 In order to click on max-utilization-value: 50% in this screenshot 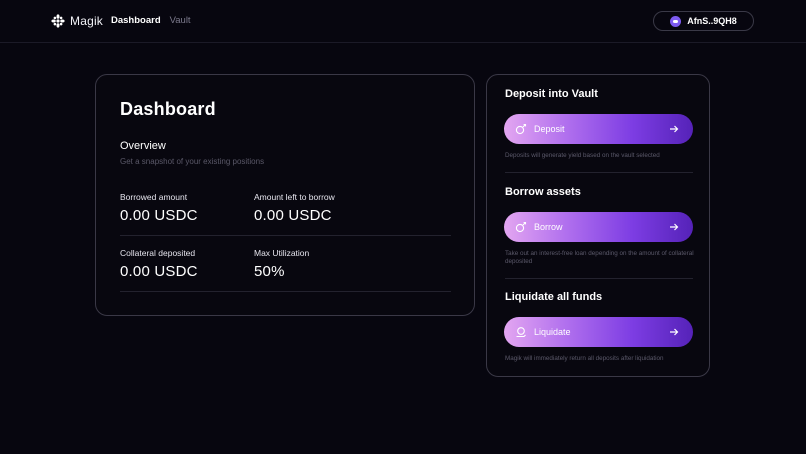, I will do `click(269, 271)`.